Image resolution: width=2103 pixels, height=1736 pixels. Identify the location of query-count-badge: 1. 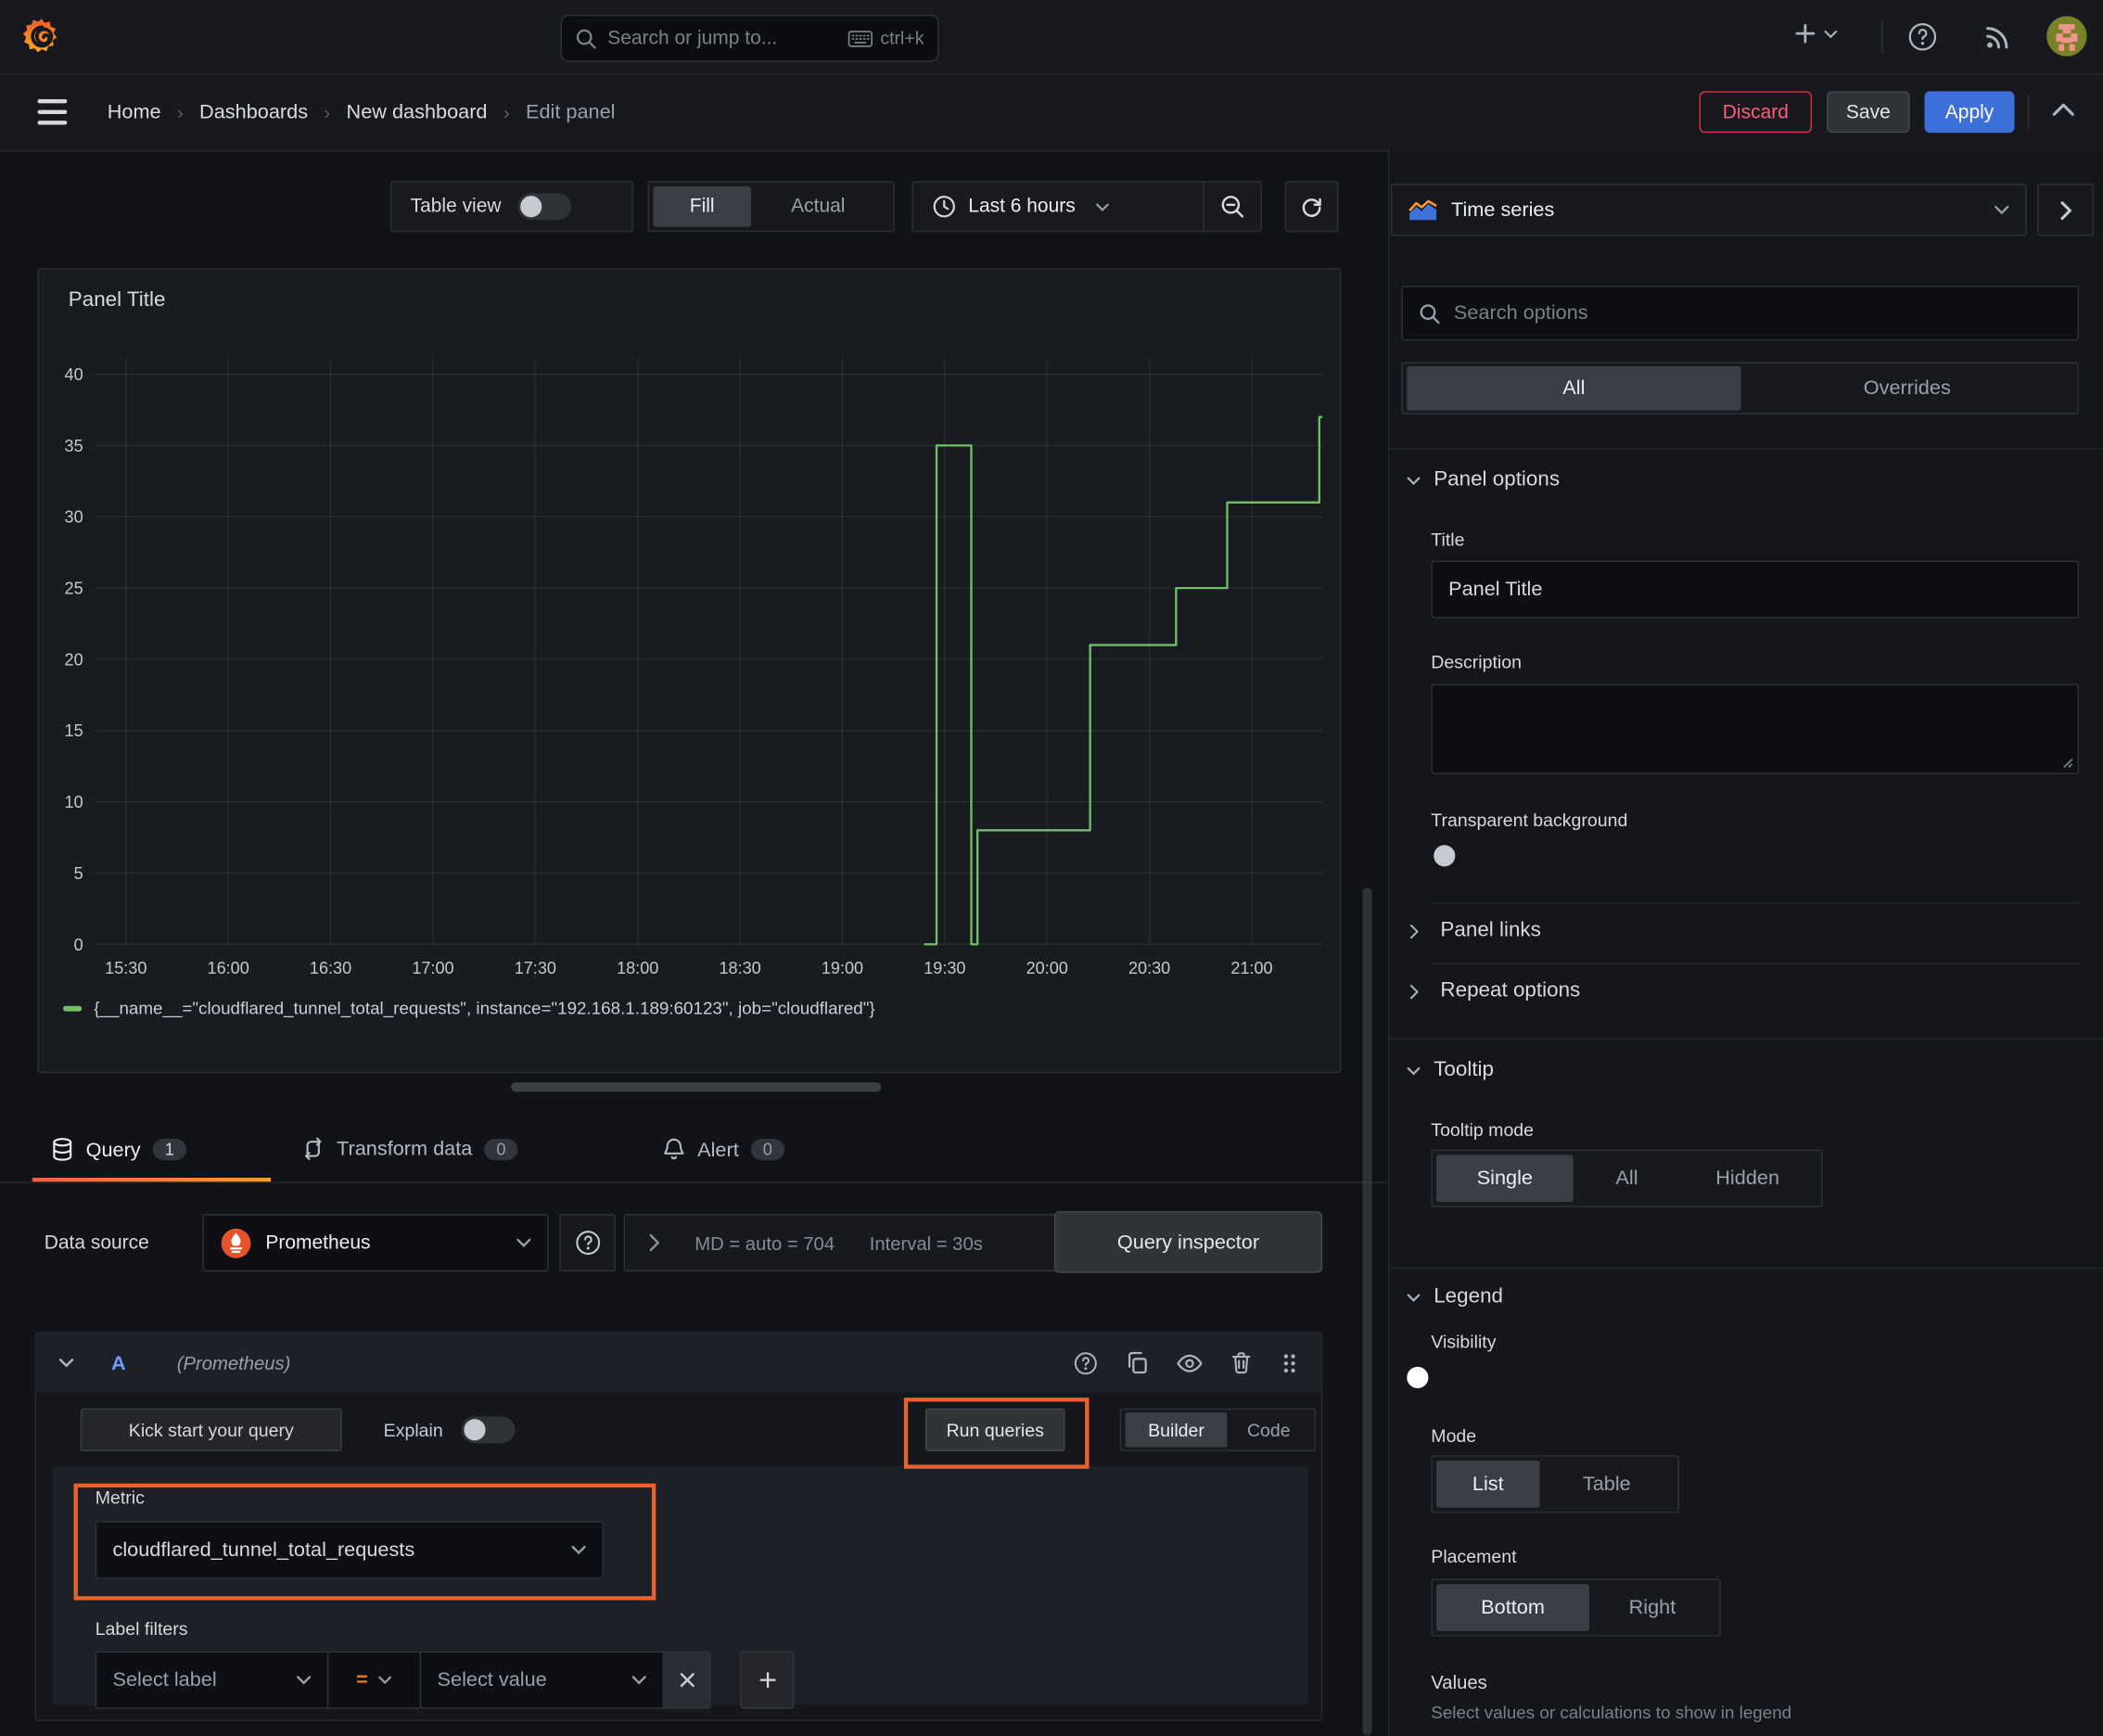
(169, 1149).